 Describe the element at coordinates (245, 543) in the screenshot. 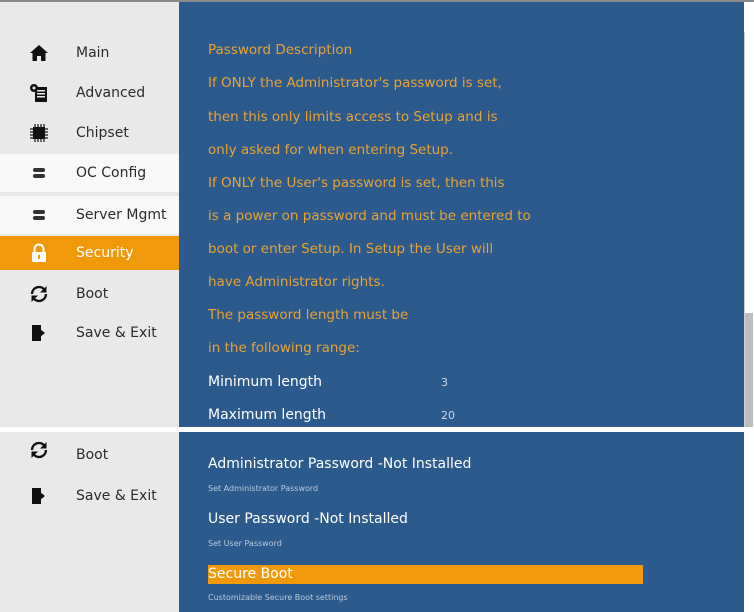

I see `option-help-text: Set User Password` at that location.